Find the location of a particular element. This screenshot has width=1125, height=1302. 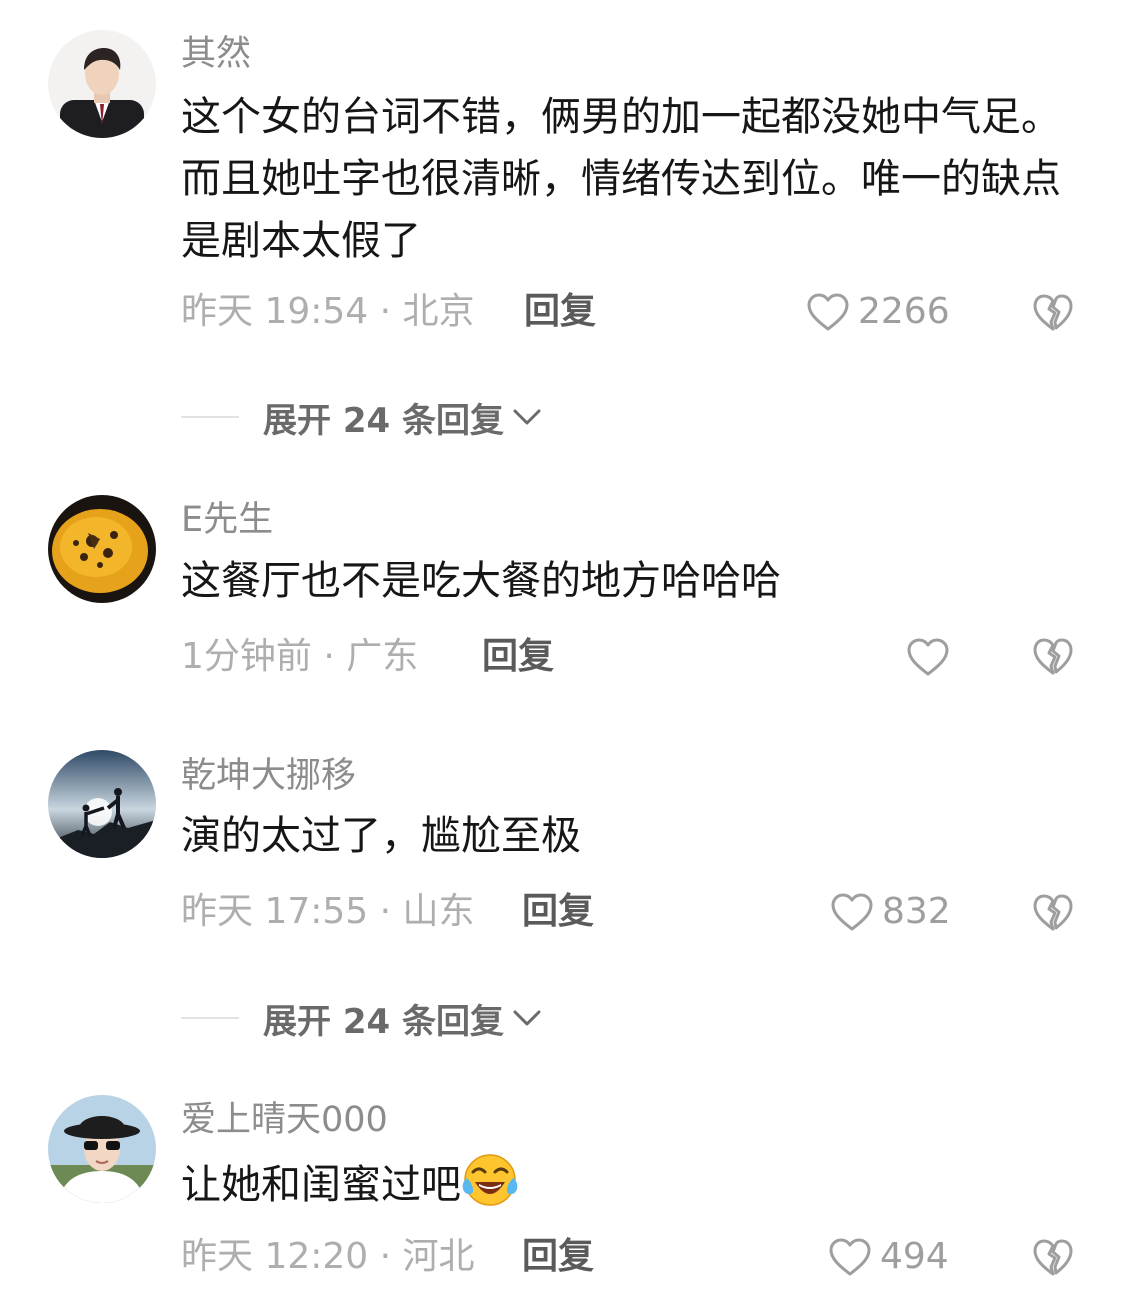

time-location: 1分钟前 · 广东 is located at coordinates (300, 656).